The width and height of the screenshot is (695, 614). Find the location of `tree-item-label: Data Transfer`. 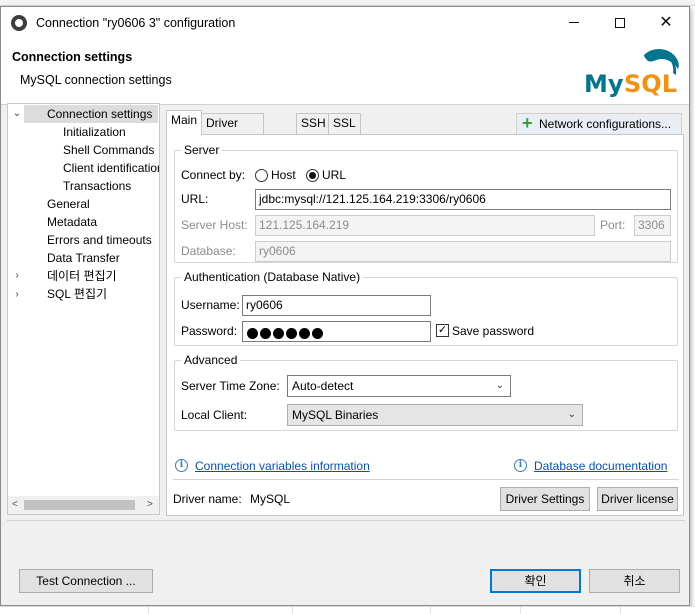

tree-item-label: Data Transfer is located at coordinates (83, 258).